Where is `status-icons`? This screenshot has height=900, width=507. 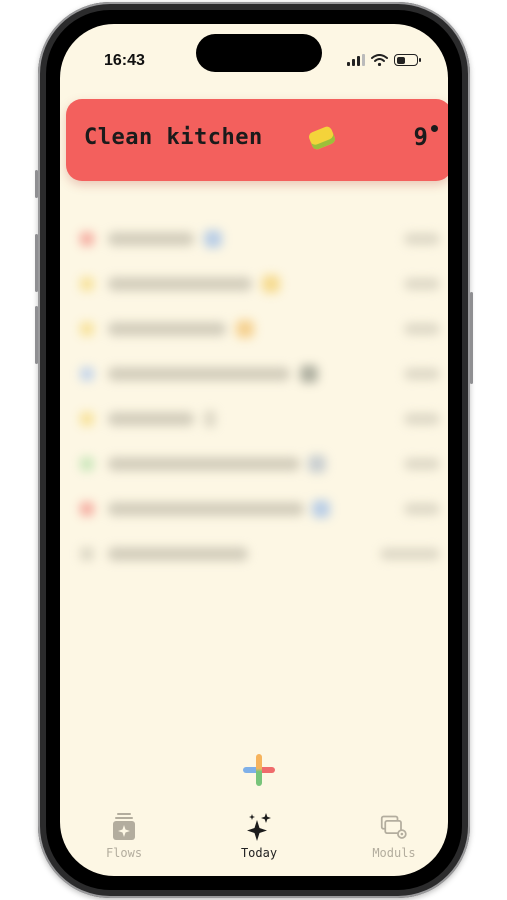 status-icons is located at coordinates (384, 60).